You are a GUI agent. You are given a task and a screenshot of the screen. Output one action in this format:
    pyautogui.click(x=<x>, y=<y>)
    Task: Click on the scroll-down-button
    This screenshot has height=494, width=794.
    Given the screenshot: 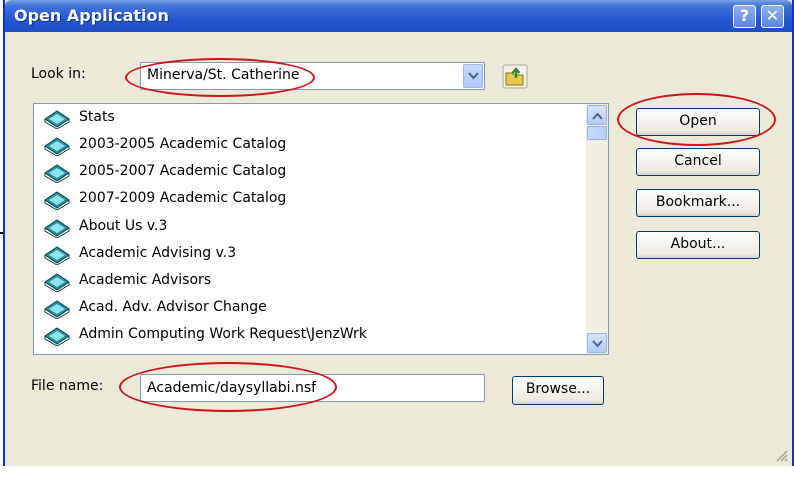 What is the action you would take?
    pyautogui.click(x=597, y=343)
    